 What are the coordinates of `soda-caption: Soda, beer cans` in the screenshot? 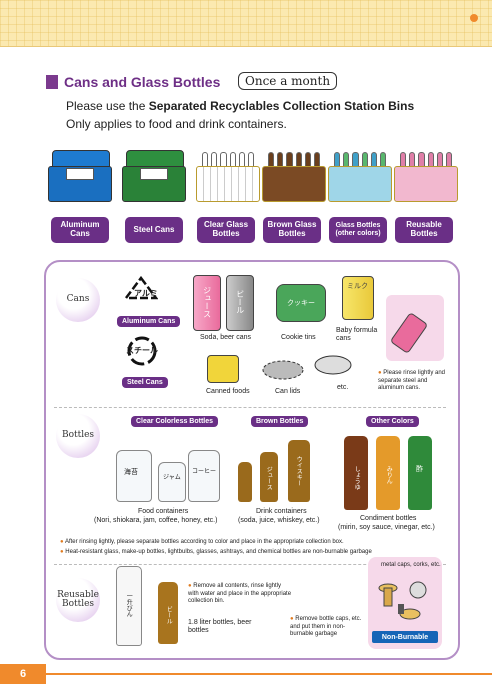 It's located at (225, 337).